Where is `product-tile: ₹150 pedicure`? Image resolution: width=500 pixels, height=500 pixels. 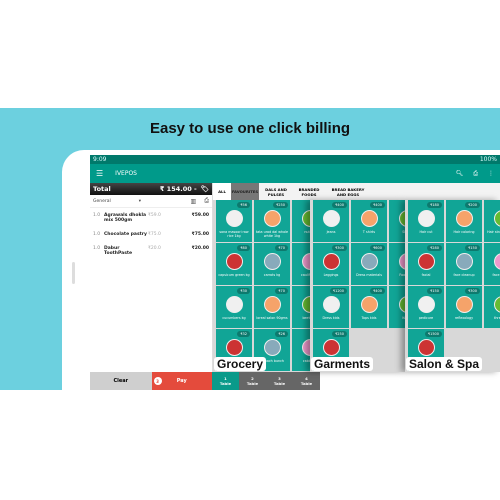 product-tile: ₹150 pedicure is located at coordinates (426, 307).